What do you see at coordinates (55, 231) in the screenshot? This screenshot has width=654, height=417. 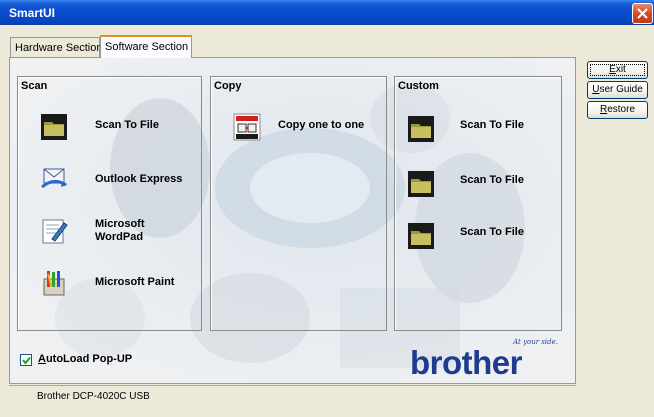 I see `wordpad-icon` at bounding box center [55, 231].